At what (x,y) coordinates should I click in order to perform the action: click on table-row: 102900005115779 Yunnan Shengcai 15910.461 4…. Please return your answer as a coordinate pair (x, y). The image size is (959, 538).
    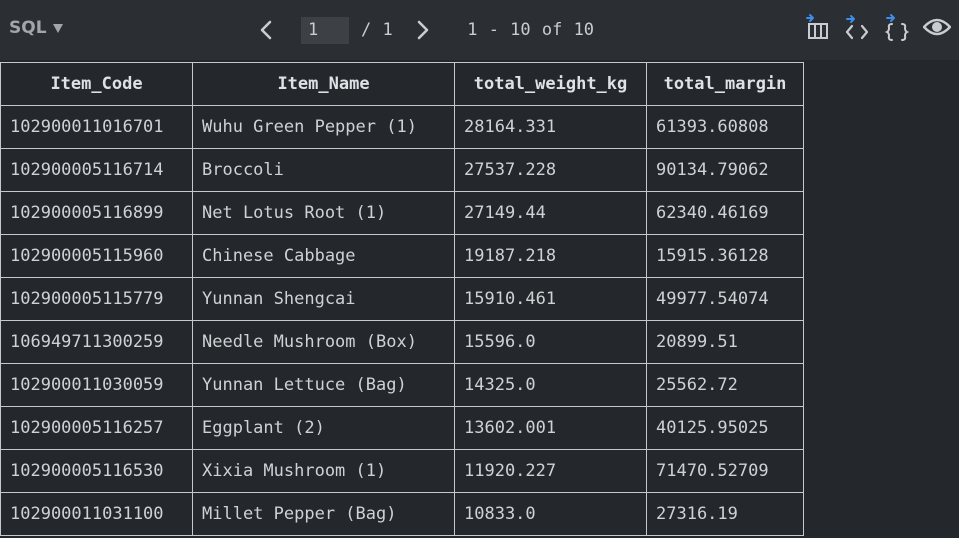
    Looking at the image, I should click on (402, 299).